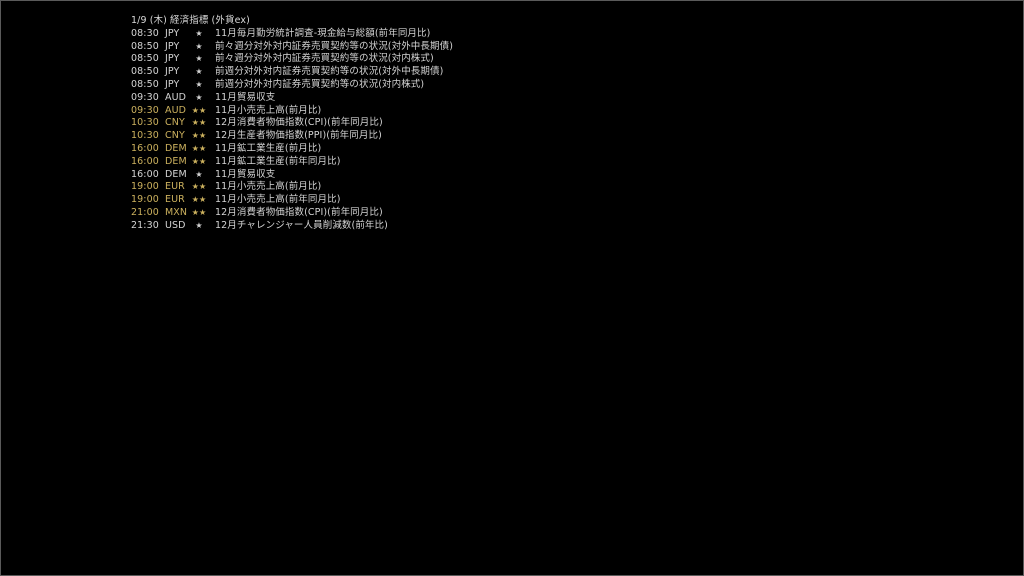  Describe the element at coordinates (301, 225) in the screenshot. I see `event-name: 12月チャレンジャー人員削減数(前年比)` at that location.